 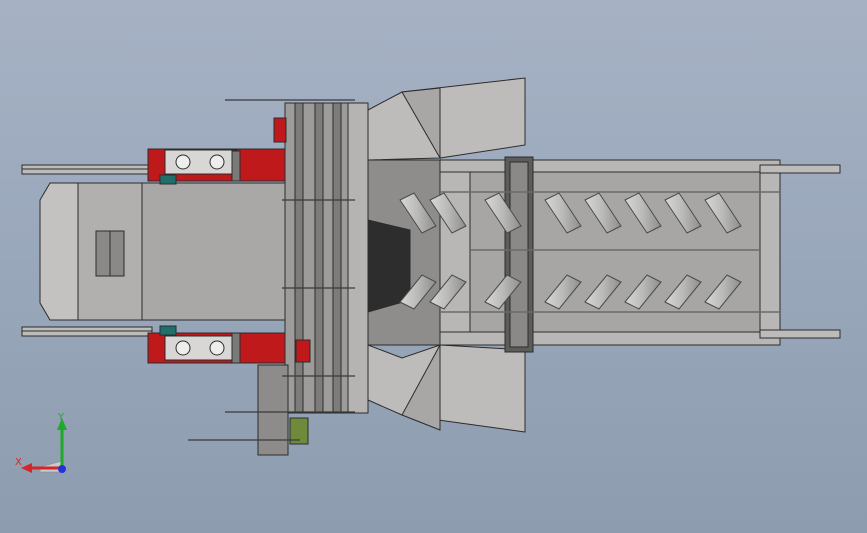 What do you see at coordinates (446, 388) in the screenshot?
I see `front-chute-lower` at bounding box center [446, 388].